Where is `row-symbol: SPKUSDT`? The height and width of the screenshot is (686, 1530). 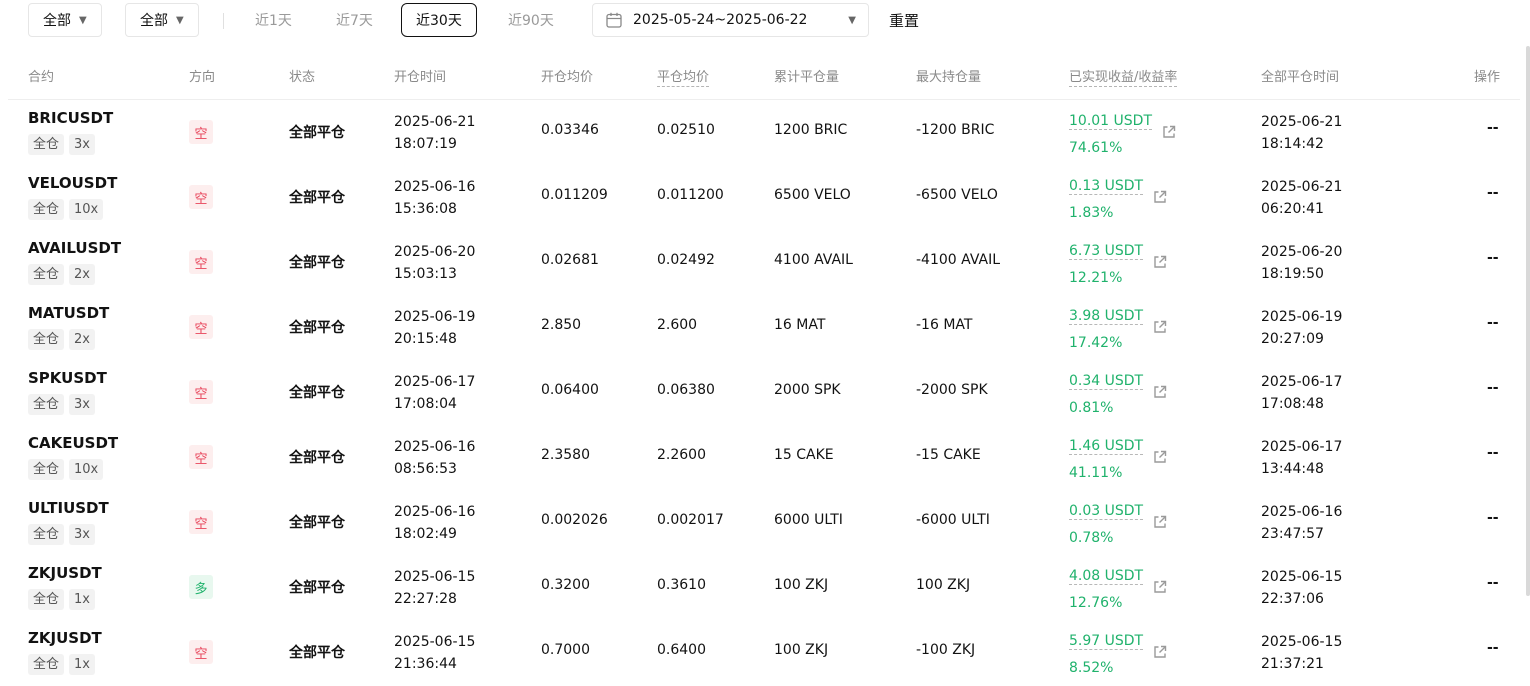
row-symbol: SPKUSDT is located at coordinates (67, 378).